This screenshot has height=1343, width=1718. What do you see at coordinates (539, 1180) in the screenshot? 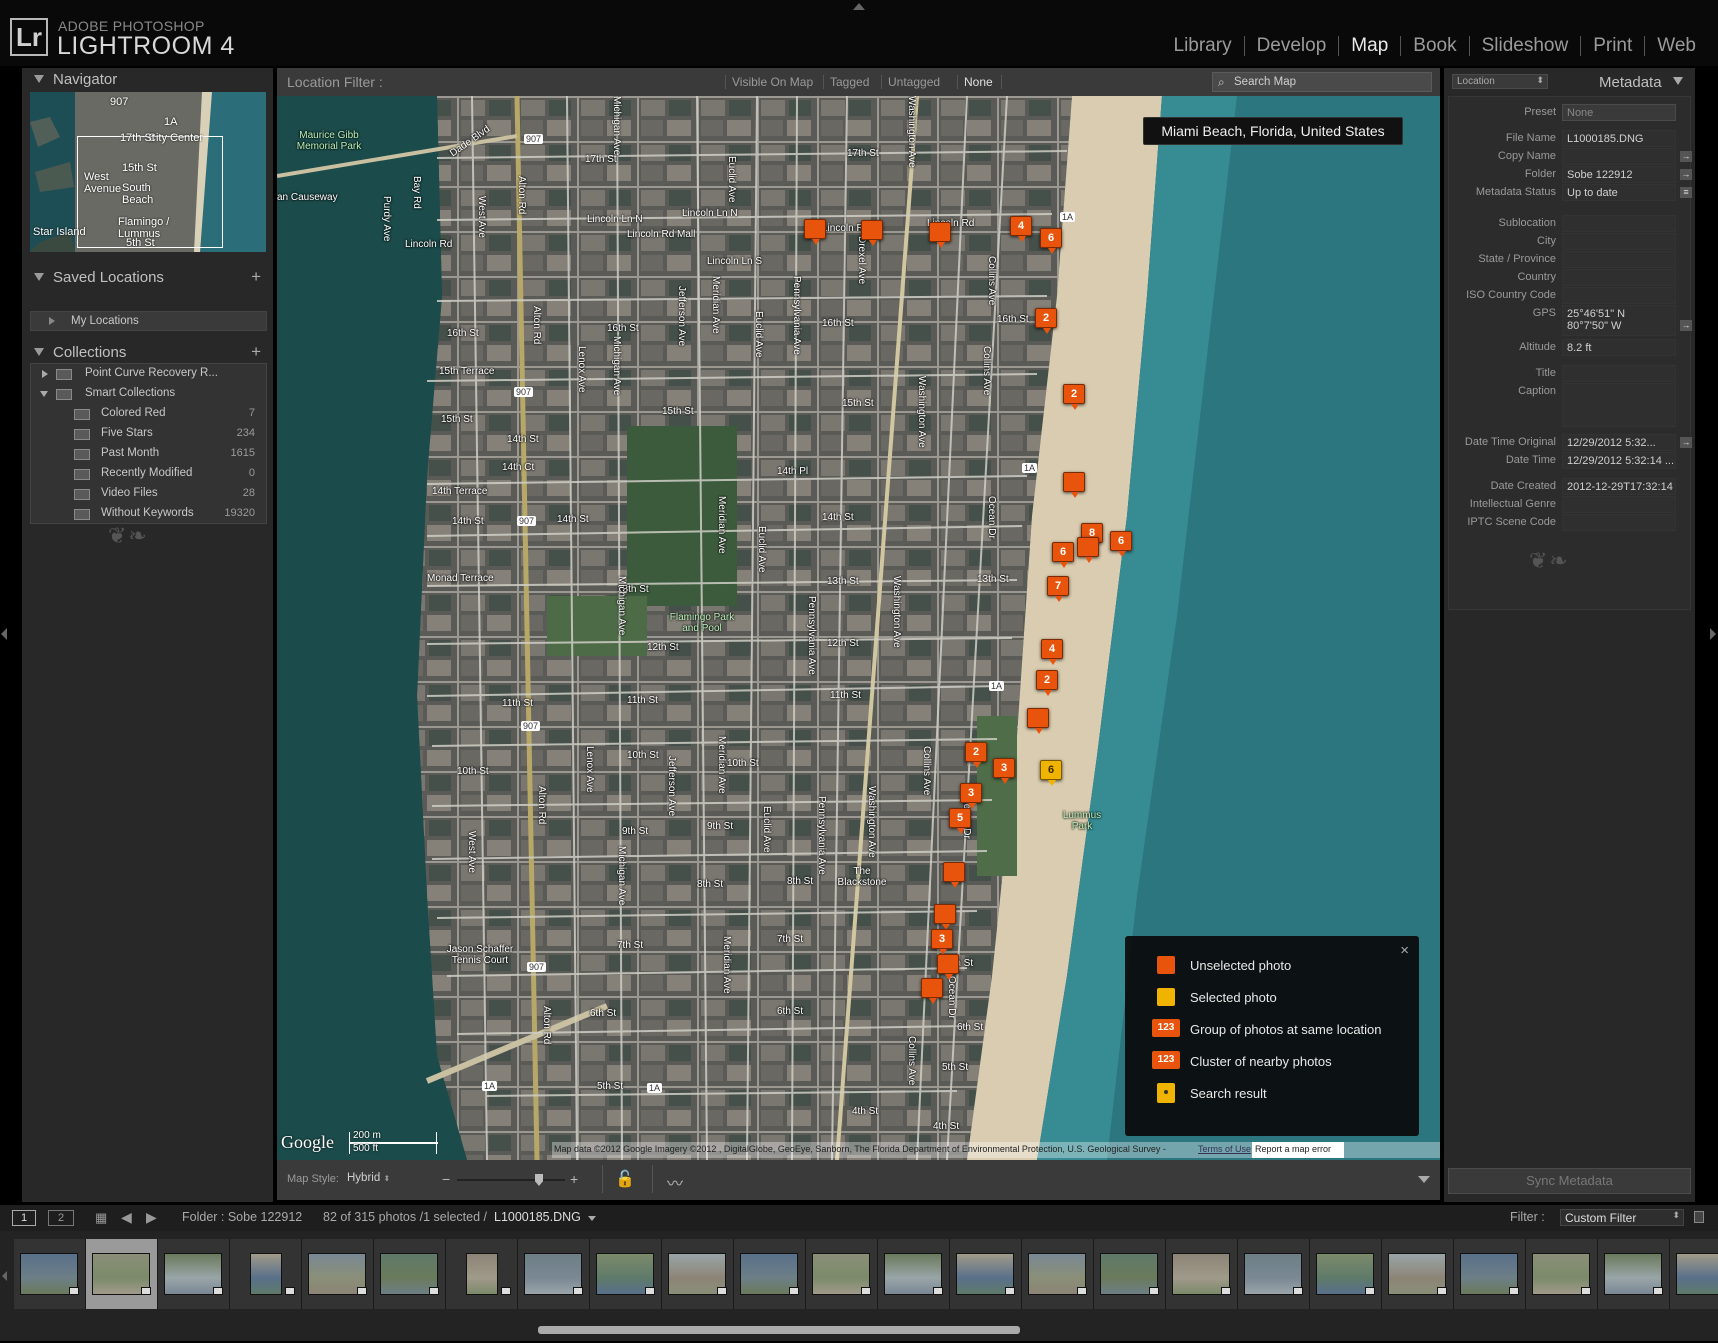
I see `zoom-slider-knob` at bounding box center [539, 1180].